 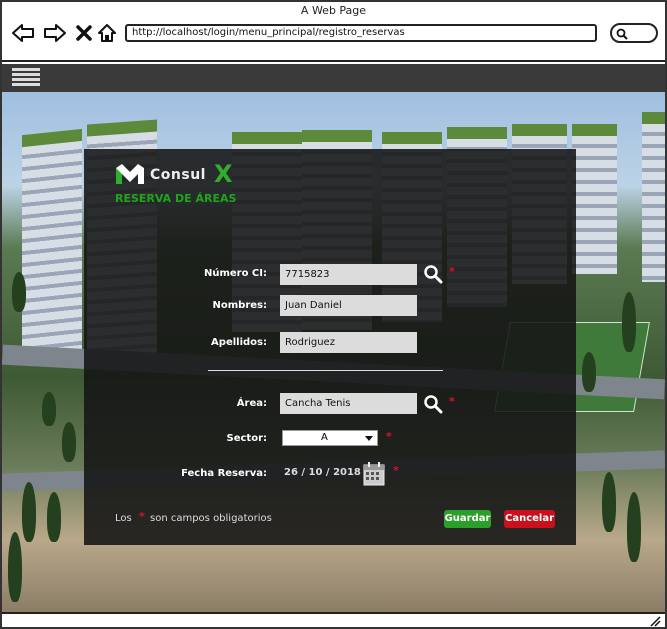 I want to click on apellidos-label: Apellidos:, so click(x=239, y=342).